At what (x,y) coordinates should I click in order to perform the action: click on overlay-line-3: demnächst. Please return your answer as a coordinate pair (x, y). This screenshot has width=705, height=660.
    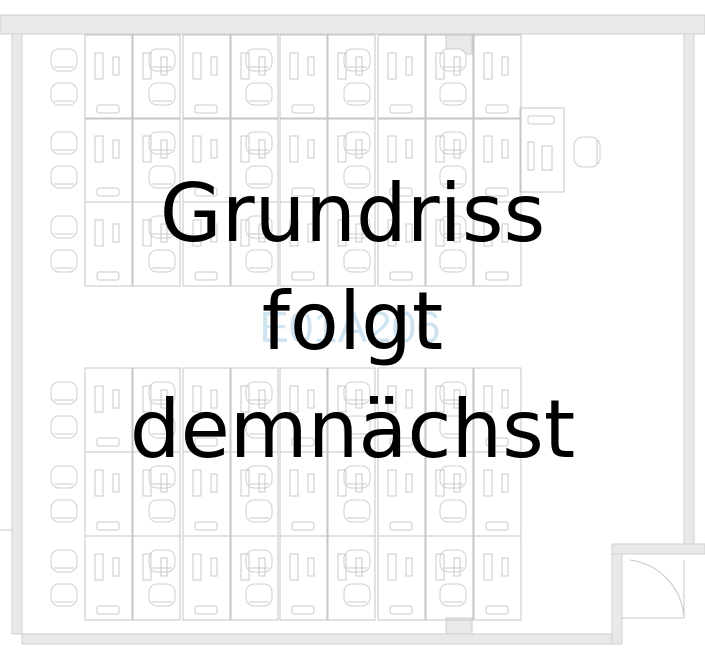
    Looking at the image, I should click on (352, 429).